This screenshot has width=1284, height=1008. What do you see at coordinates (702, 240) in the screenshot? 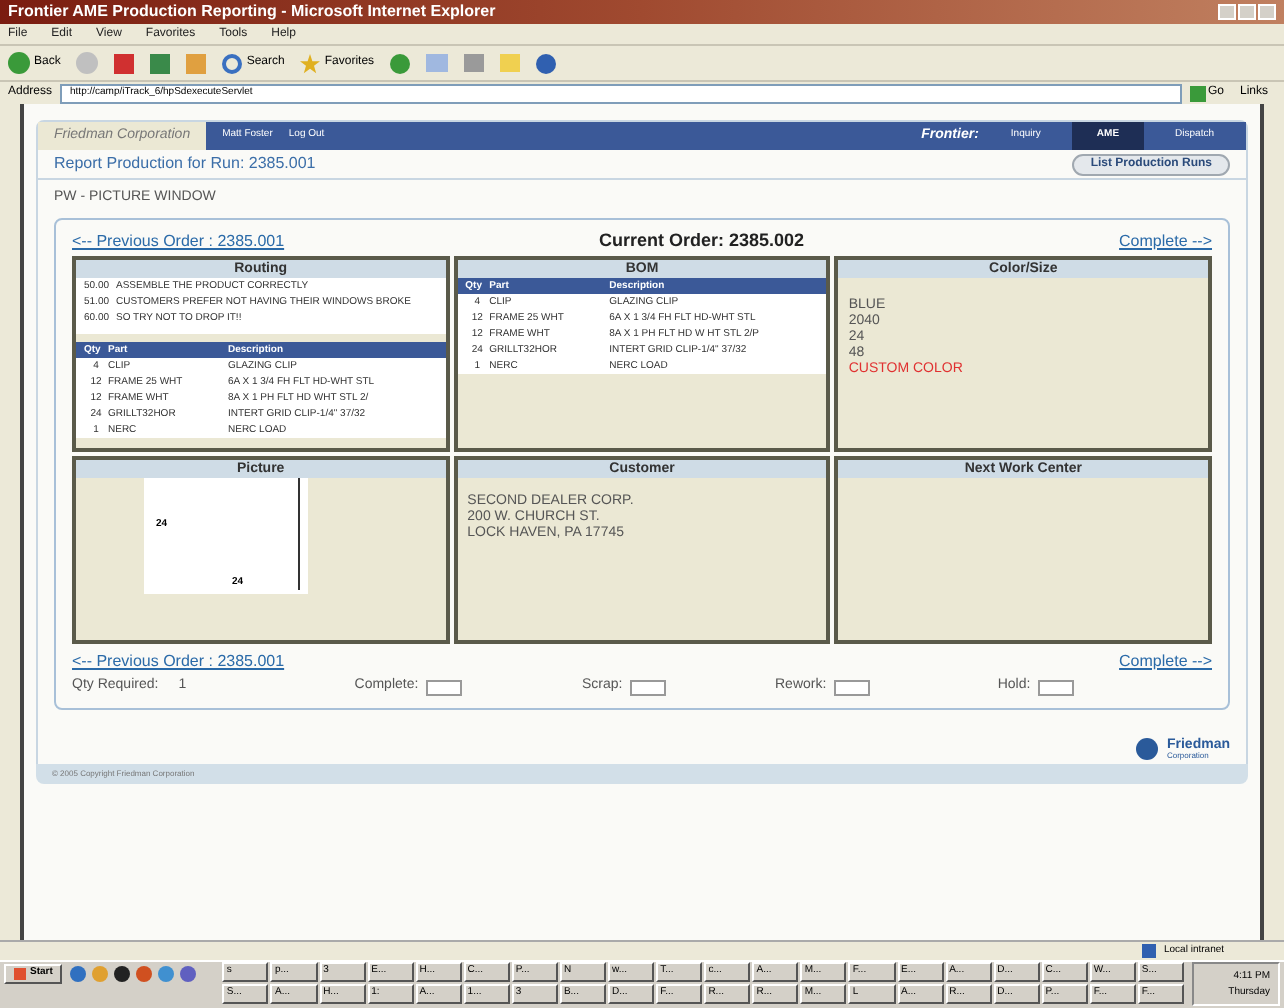
I see `current-order: Current Order: 2385.002` at bounding box center [702, 240].